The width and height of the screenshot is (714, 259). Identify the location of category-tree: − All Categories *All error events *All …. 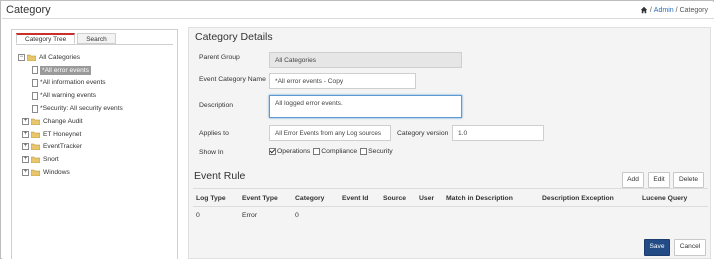
(96, 115).